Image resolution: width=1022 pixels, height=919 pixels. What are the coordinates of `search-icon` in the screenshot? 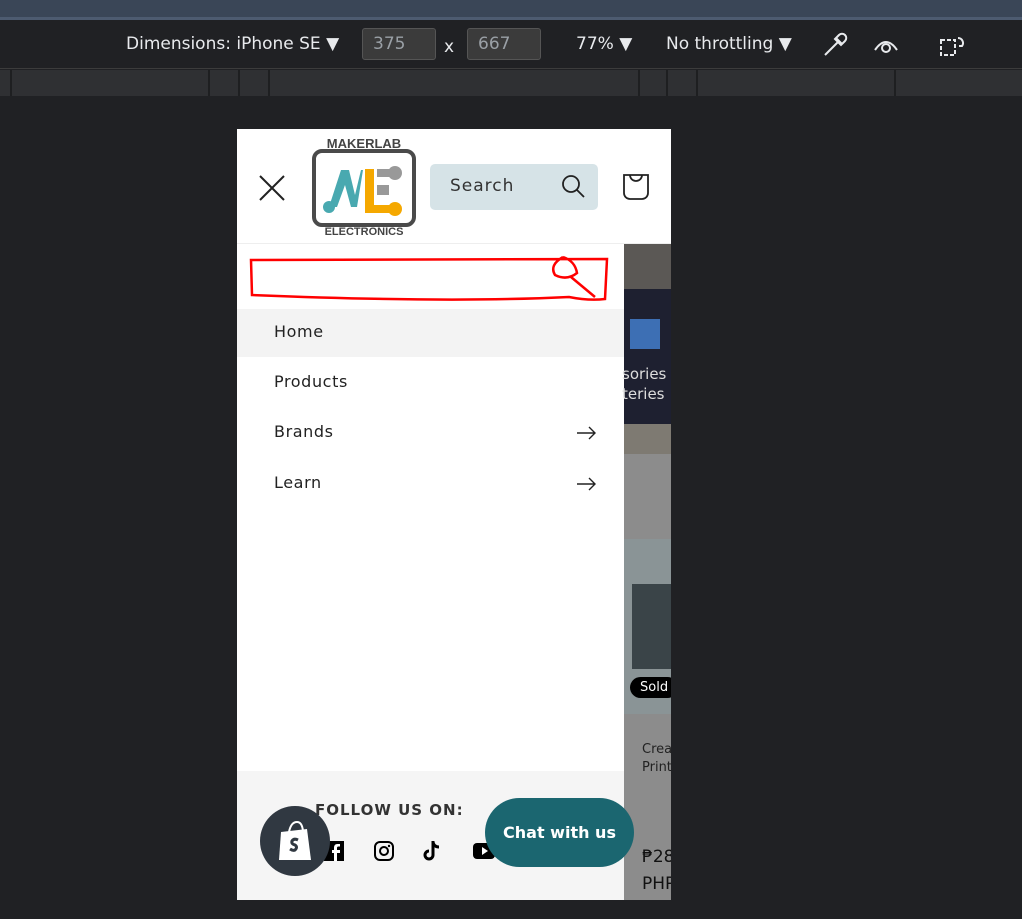 It's located at (573, 186).